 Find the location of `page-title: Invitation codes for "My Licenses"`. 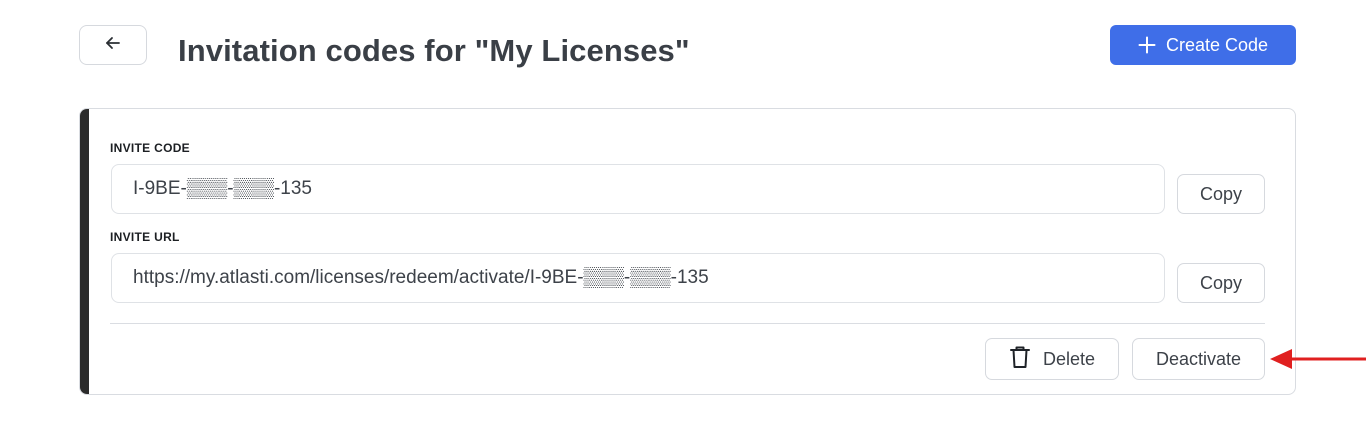

page-title: Invitation codes for "My Licenses" is located at coordinates (434, 50).